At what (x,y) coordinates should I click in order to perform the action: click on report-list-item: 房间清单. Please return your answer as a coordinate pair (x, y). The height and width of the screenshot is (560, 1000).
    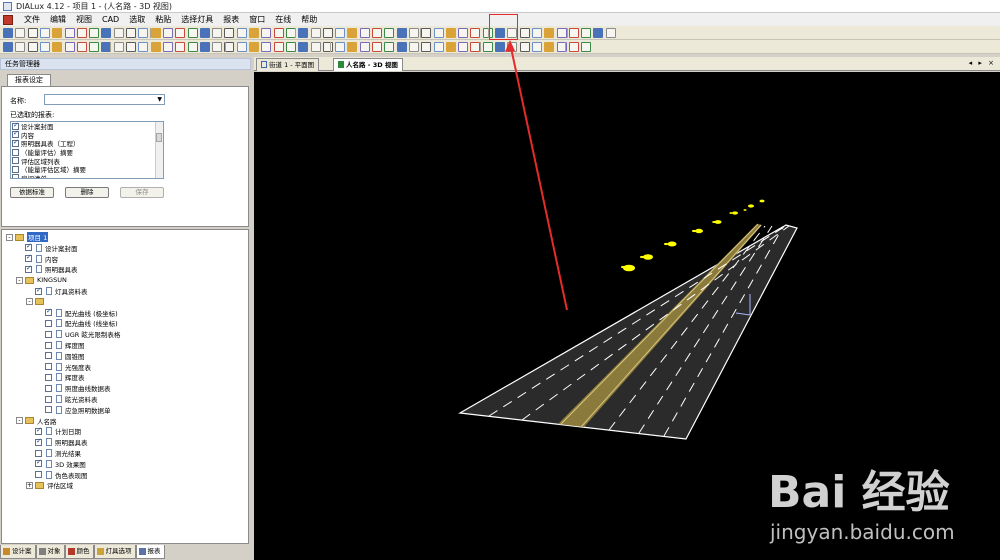
    Looking at the image, I should click on (87, 176).